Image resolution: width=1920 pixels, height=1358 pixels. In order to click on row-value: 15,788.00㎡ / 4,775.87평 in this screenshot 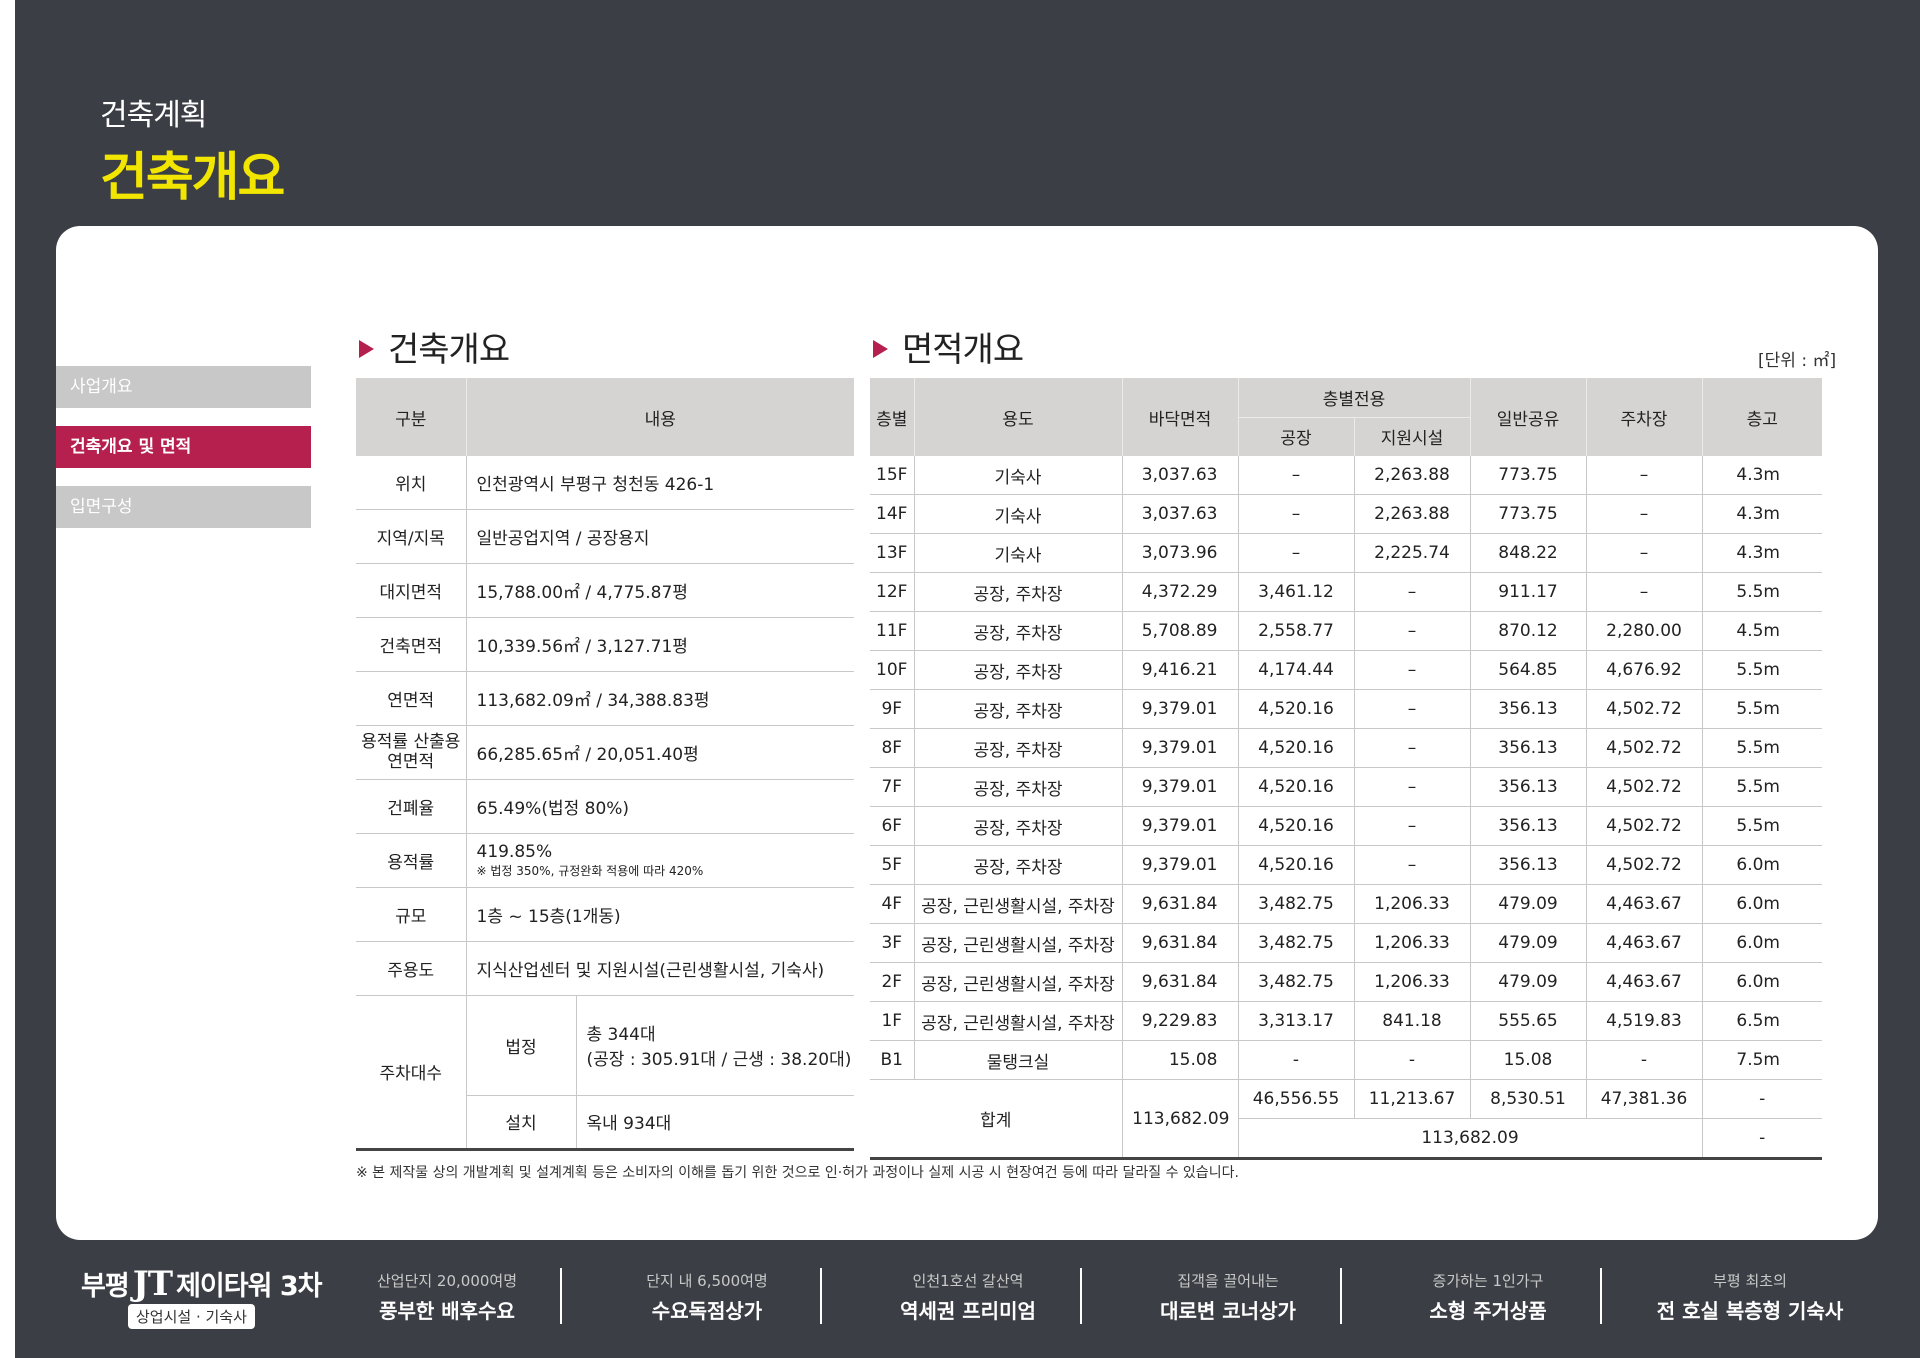, I will do `click(660, 590)`.